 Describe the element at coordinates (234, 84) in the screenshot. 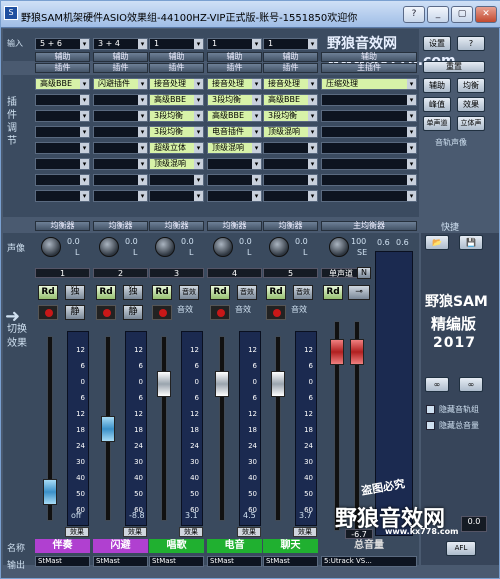

I see `plugin-slot-r1-c4: 接音处理` at that location.